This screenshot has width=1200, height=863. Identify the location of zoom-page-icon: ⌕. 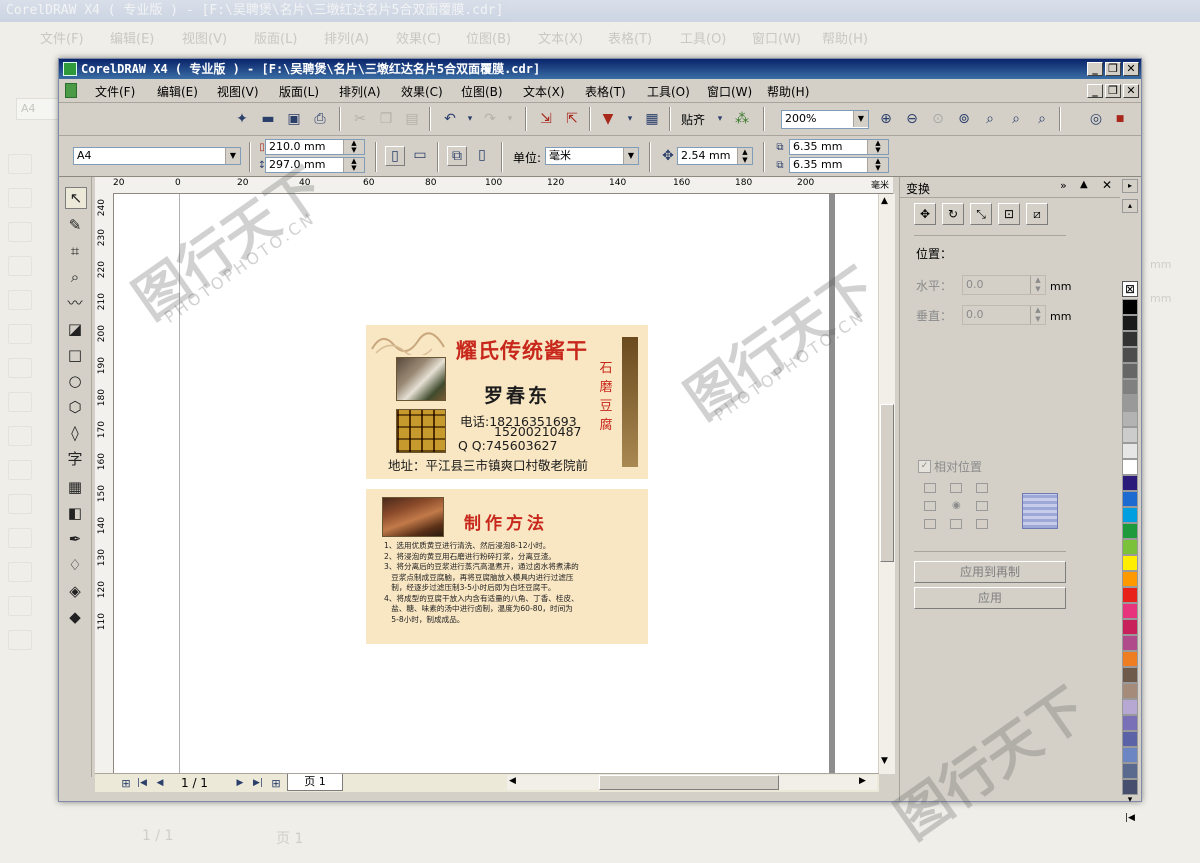
(990, 119).